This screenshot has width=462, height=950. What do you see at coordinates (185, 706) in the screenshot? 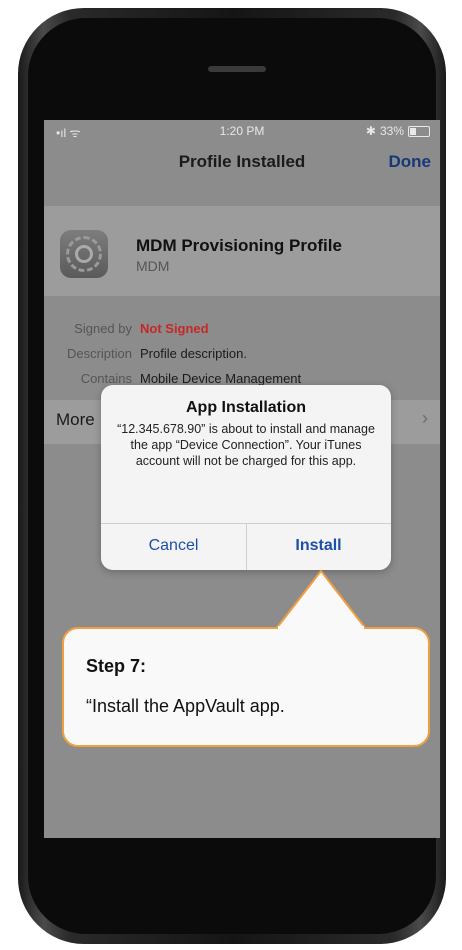
I see `callout-text: “Install the AppVault app.` at bounding box center [185, 706].